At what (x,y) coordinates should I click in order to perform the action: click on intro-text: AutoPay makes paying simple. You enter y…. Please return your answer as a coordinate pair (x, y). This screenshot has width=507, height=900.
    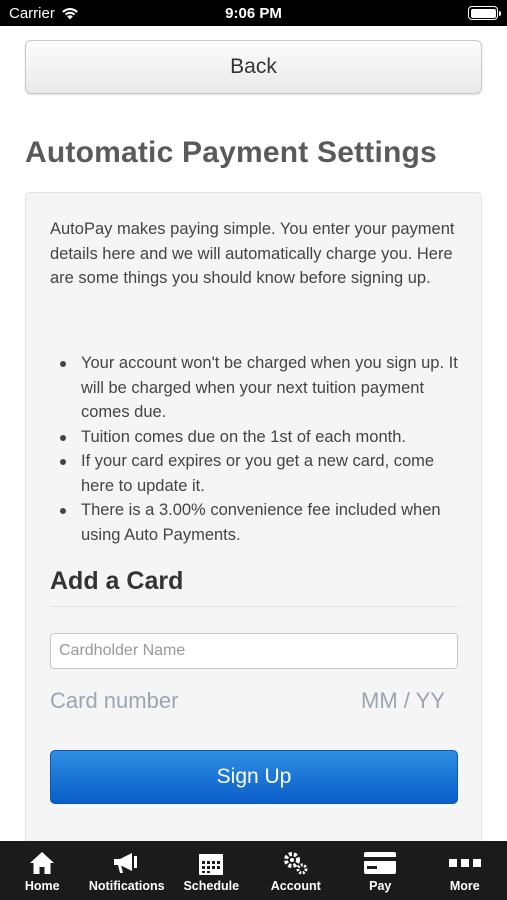
    Looking at the image, I should click on (252, 253).